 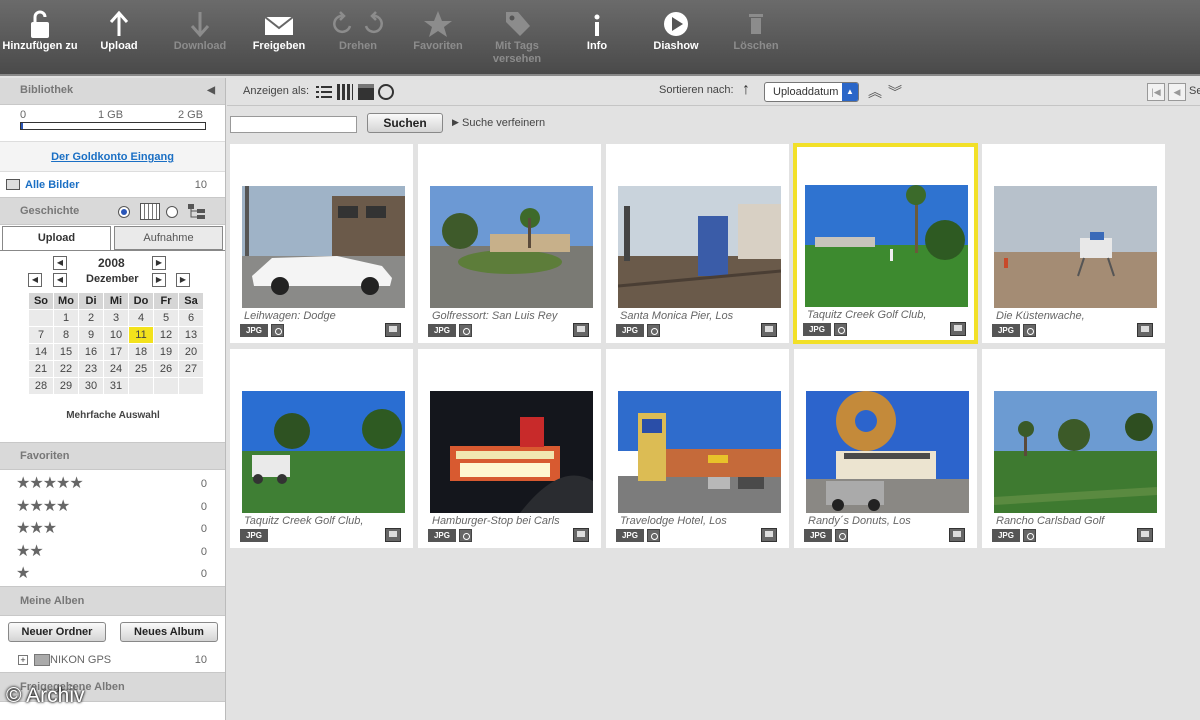 What do you see at coordinates (112, 529) in the screenshot?
I see `rating-row-3-stars: ★★★ 0` at bounding box center [112, 529].